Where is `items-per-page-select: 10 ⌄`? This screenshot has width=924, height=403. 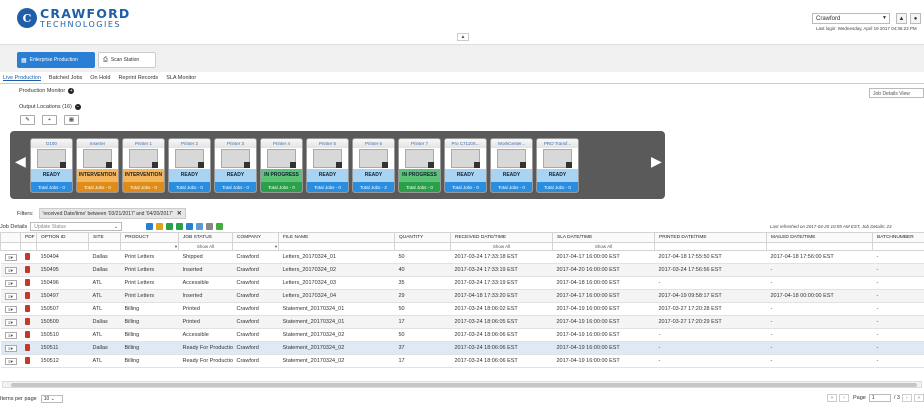 items-per-page-select: 10 ⌄ is located at coordinates (51, 398).